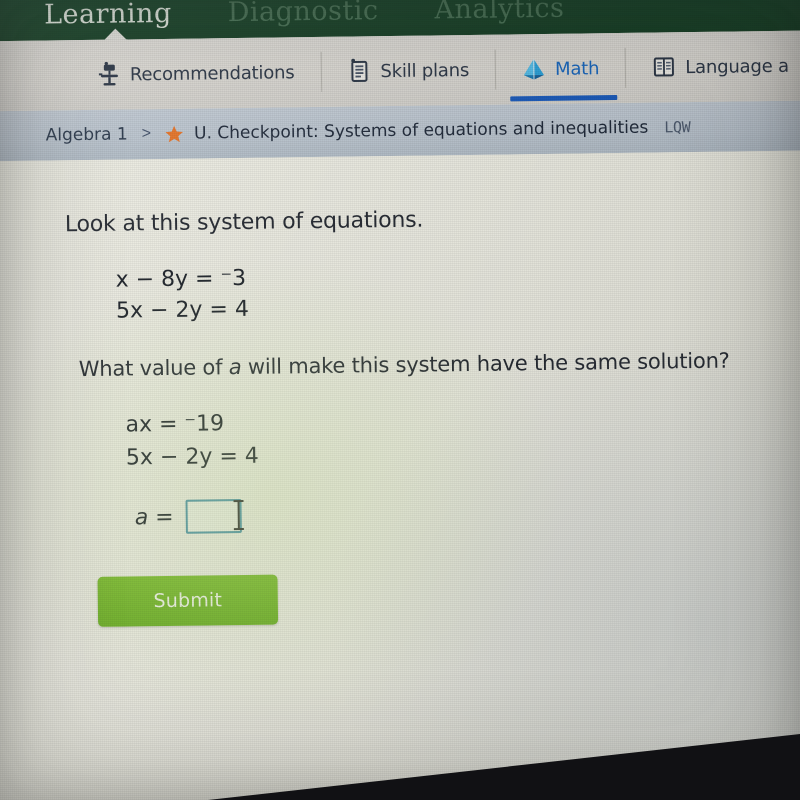 This screenshot has height=800, width=800. I want to click on equation-2-line-1-rest: x = ⁻19, so click(181, 424).